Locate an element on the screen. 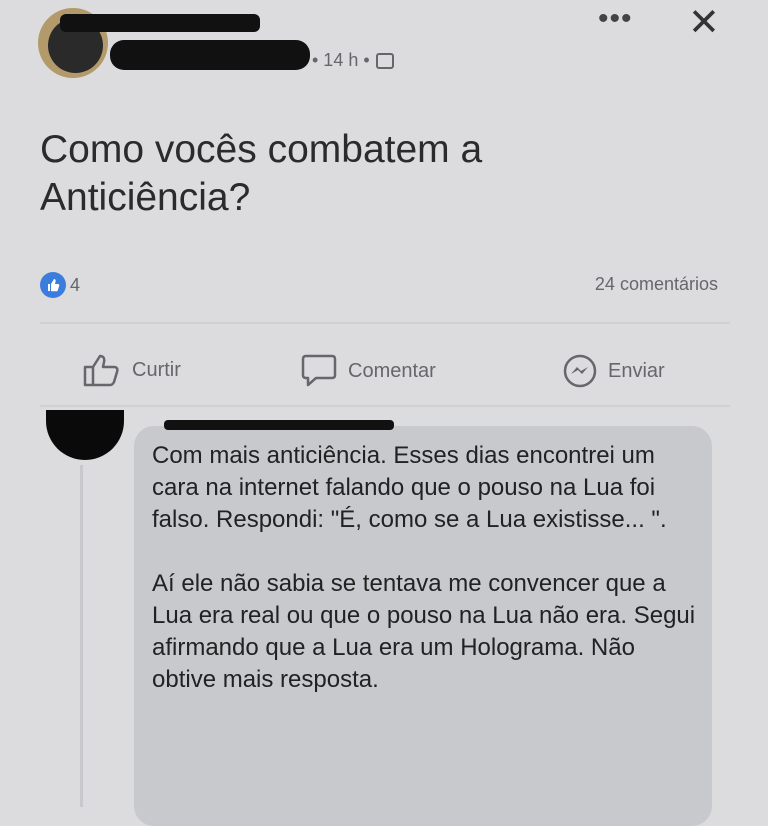 The image size is (768, 826). post-meta: • 14 h • is located at coordinates (353, 60).